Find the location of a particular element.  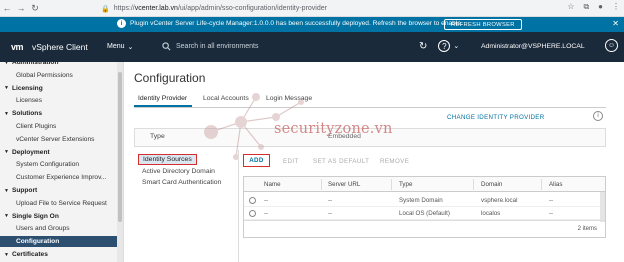

sidebar-item-label: Upload File to Service Request is located at coordinates (61, 203).